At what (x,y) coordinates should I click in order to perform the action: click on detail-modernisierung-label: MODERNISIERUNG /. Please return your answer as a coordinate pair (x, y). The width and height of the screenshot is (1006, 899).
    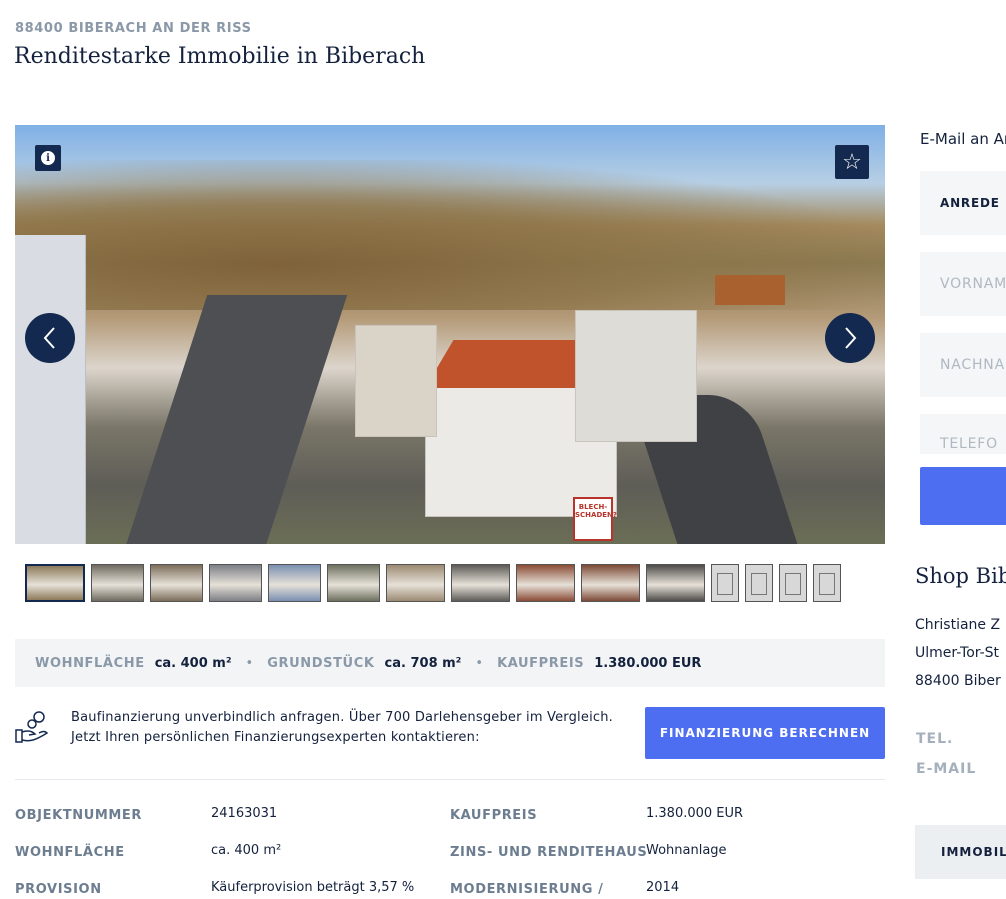
    Looking at the image, I should click on (527, 889).